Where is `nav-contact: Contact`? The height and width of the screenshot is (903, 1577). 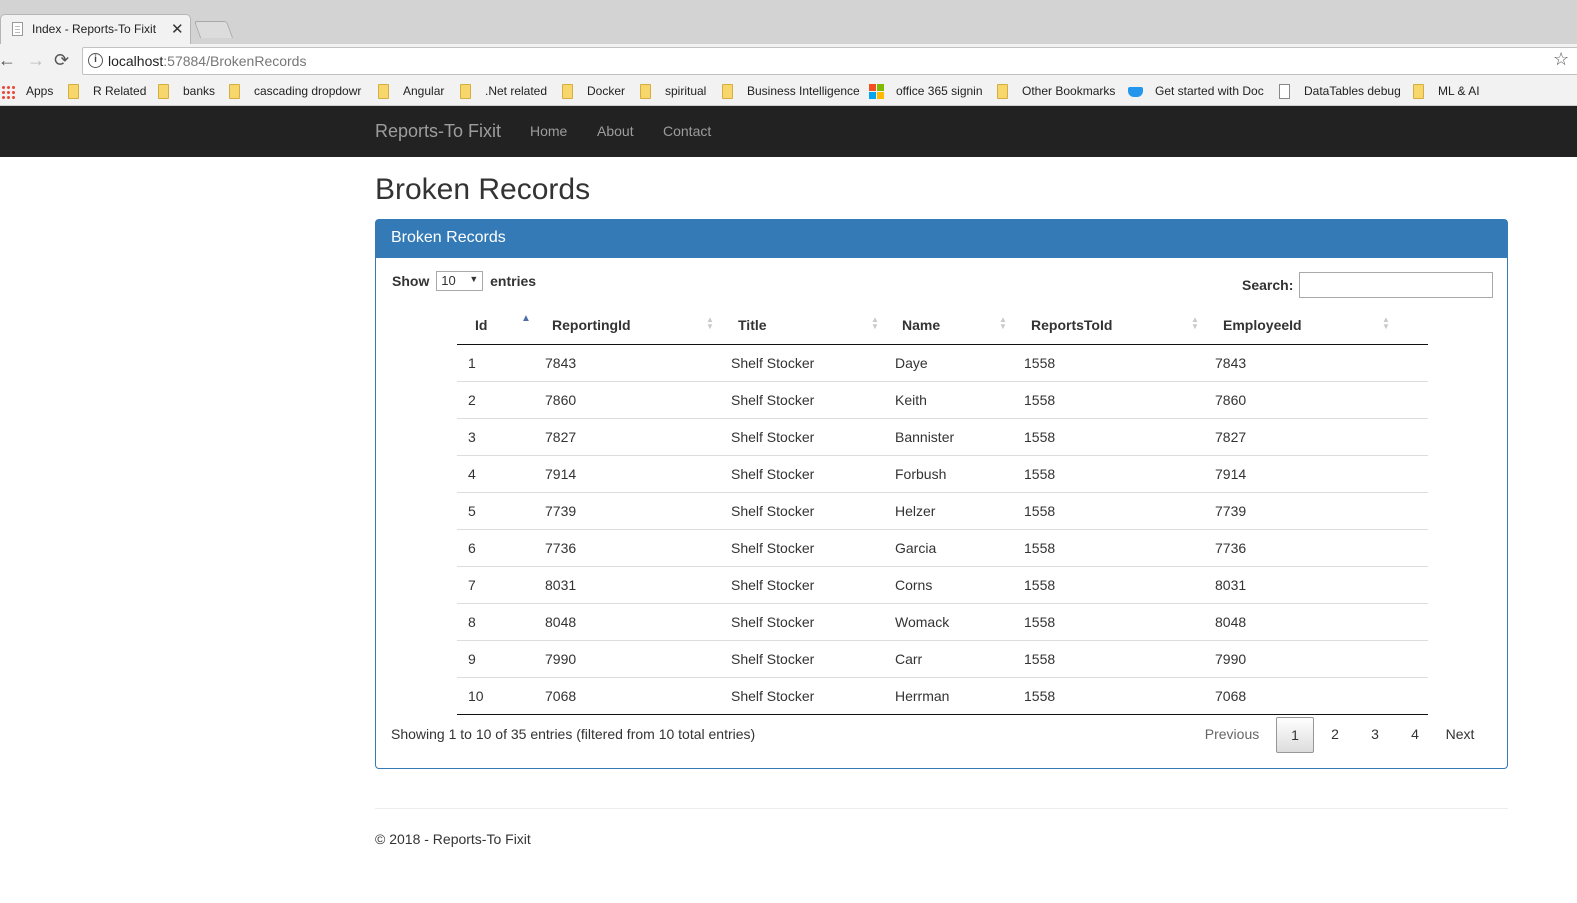
nav-contact: Contact is located at coordinates (687, 131).